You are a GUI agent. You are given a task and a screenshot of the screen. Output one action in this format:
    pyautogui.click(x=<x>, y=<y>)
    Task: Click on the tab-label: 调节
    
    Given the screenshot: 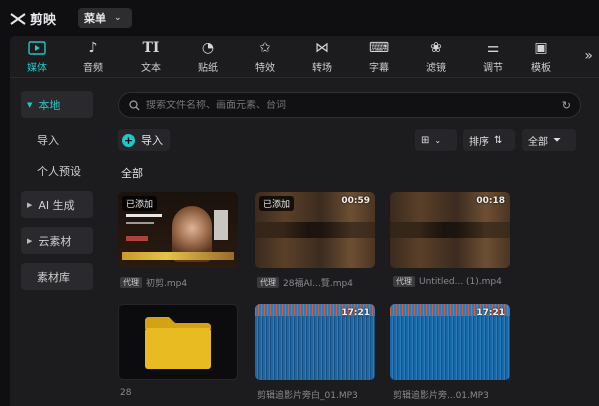 What is the action you would take?
    pyautogui.click(x=493, y=68)
    